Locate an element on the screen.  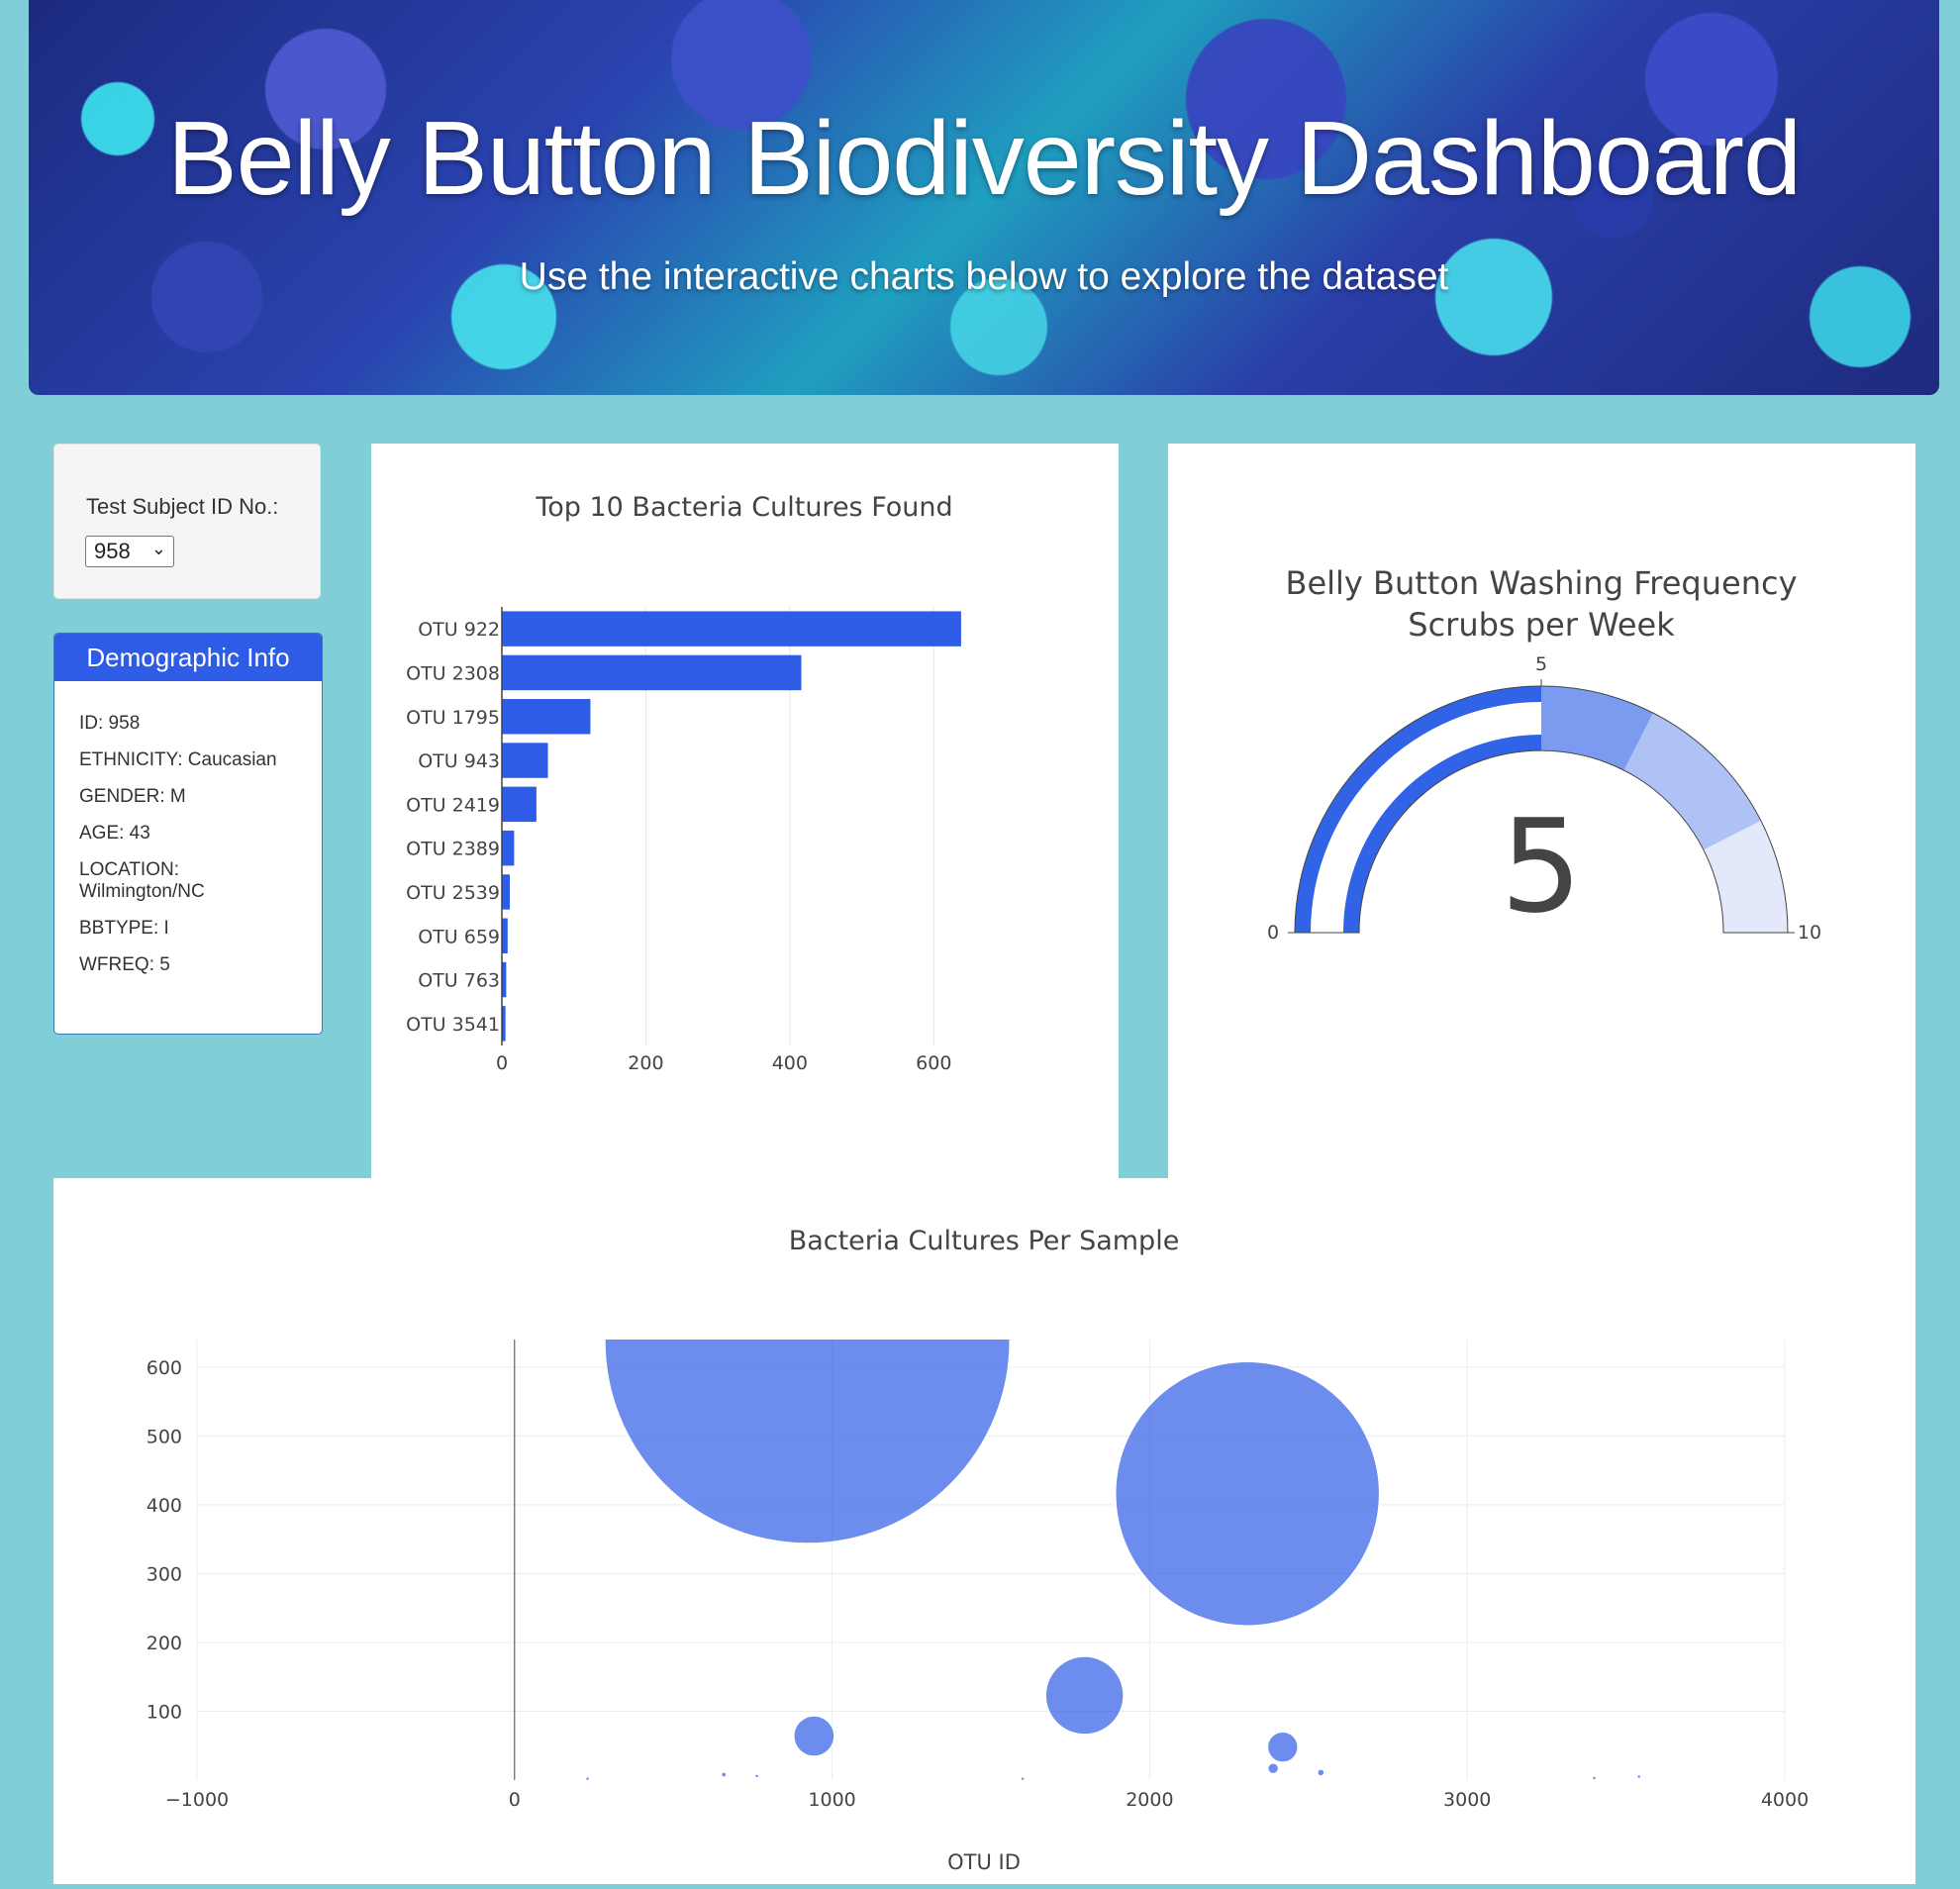
bubble-x-tick-label: 3000 is located at coordinates (1467, 1800).